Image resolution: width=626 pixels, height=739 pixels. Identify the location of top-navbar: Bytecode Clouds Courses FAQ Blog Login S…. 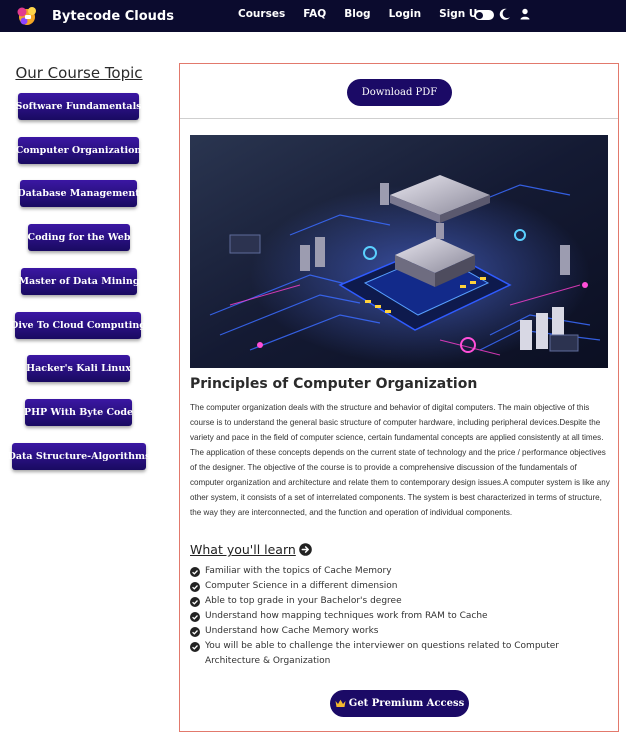
(313, 16).